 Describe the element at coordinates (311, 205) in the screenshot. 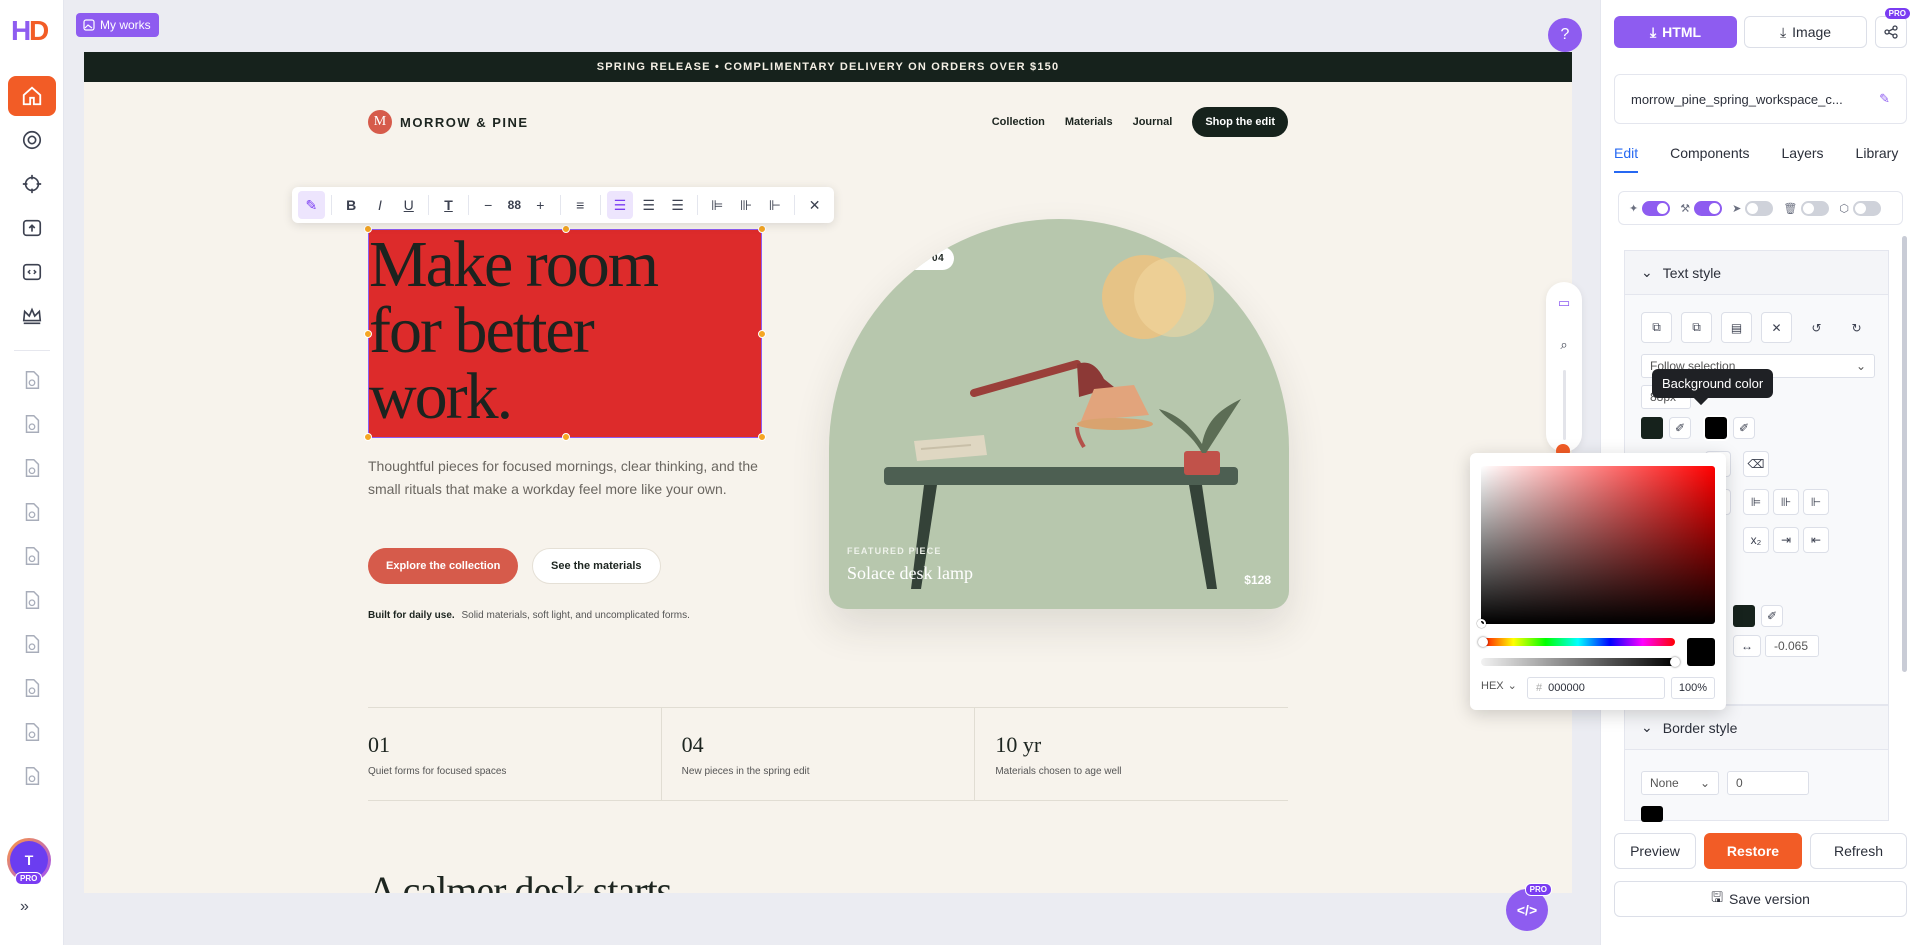

I see `edit-text-button: ✎` at that location.